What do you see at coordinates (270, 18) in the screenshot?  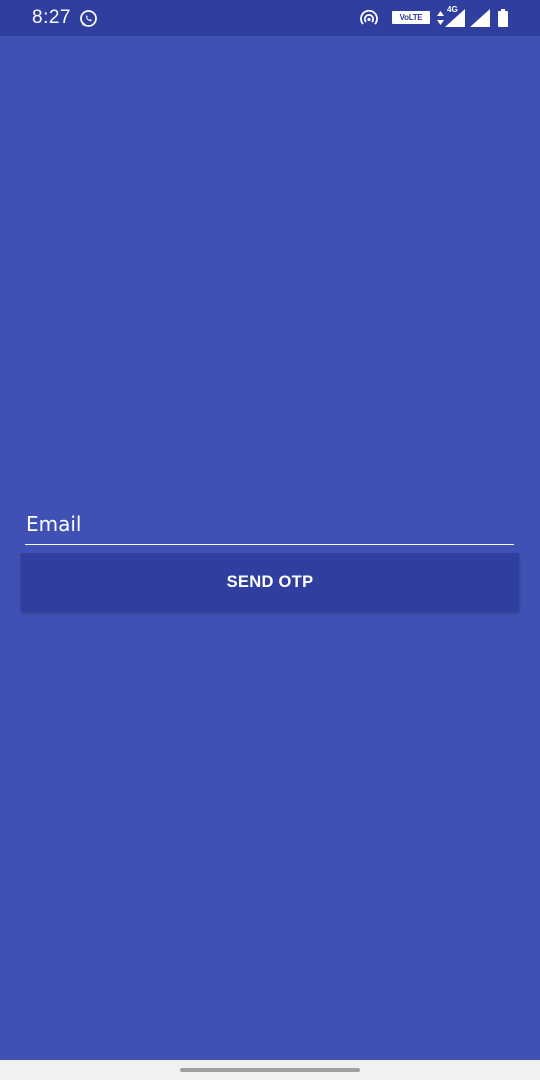 I see `status-bar: 8:27 VoLTE 4G` at bounding box center [270, 18].